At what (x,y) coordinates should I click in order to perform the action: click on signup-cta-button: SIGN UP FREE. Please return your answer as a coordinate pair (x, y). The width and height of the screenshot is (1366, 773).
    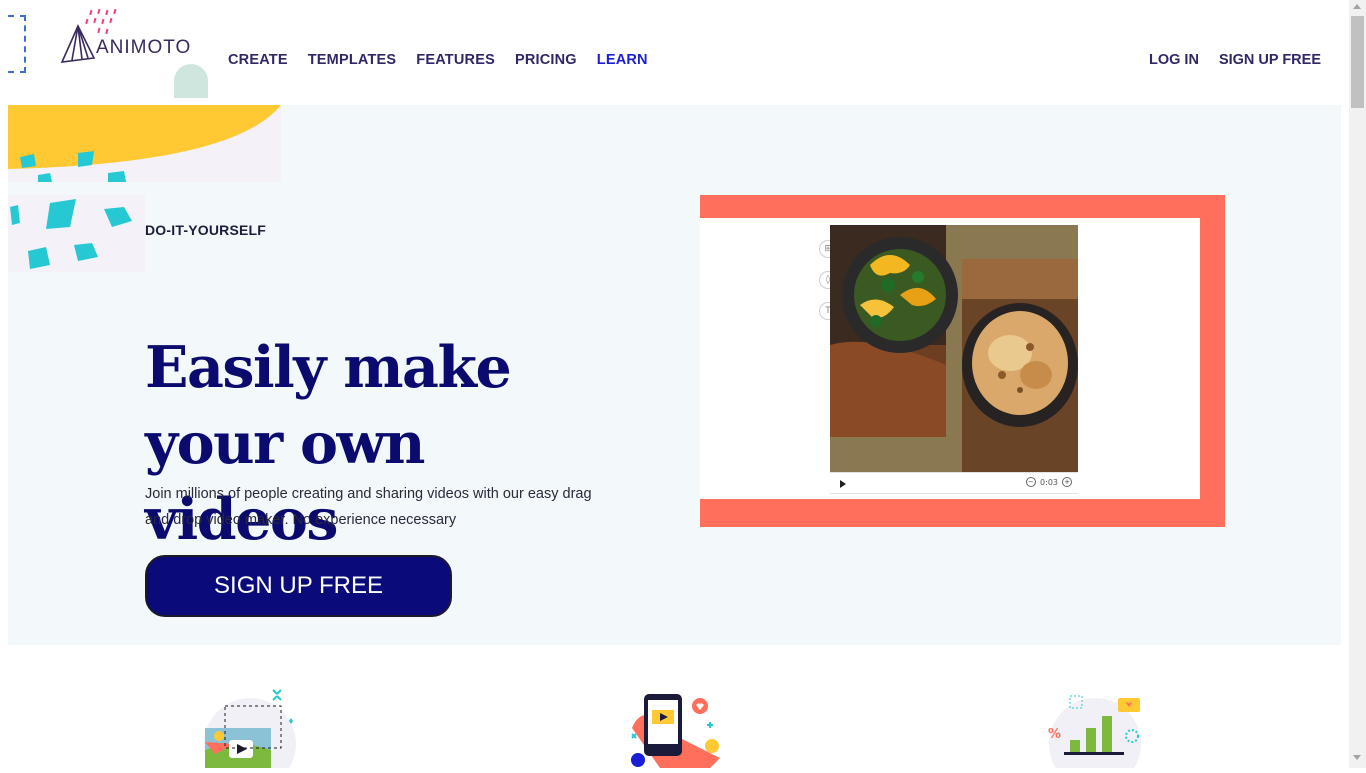
    Looking at the image, I should click on (298, 586).